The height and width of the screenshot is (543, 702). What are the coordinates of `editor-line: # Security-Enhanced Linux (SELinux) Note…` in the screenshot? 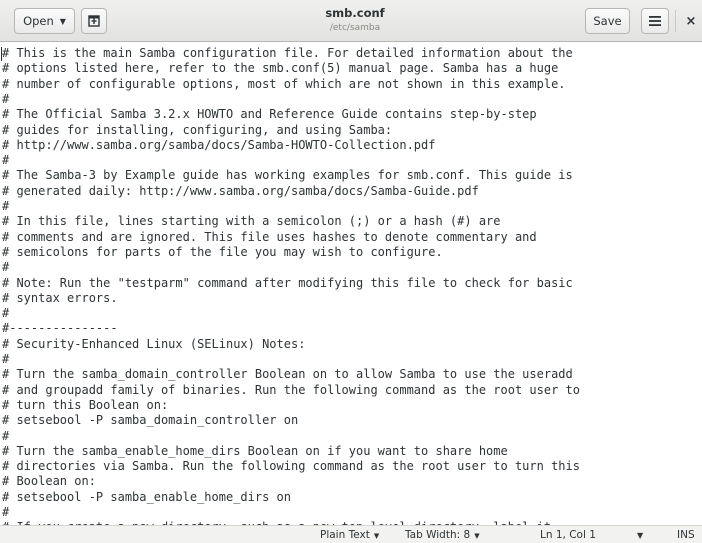 It's located at (154, 343).